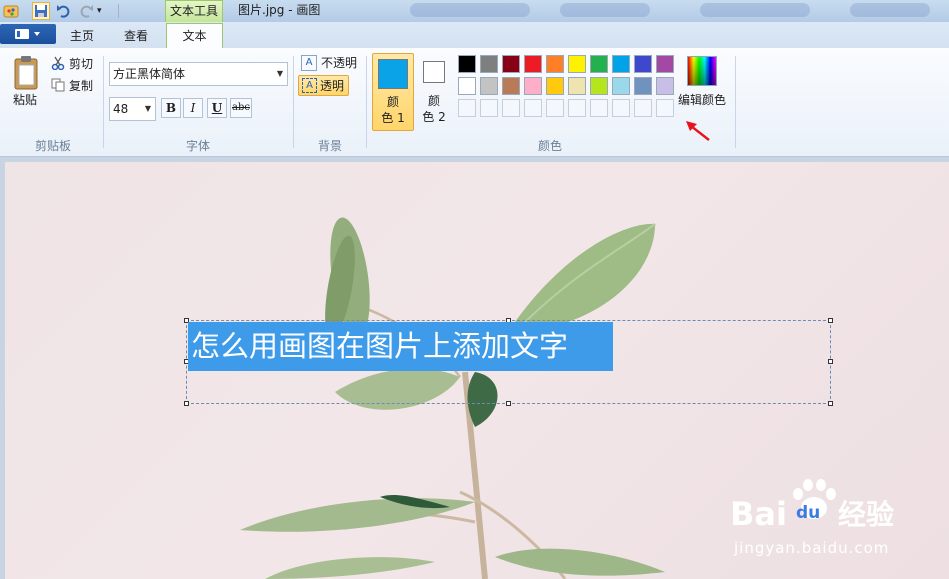  I want to click on opaque-button: 不透明, so click(339, 63).